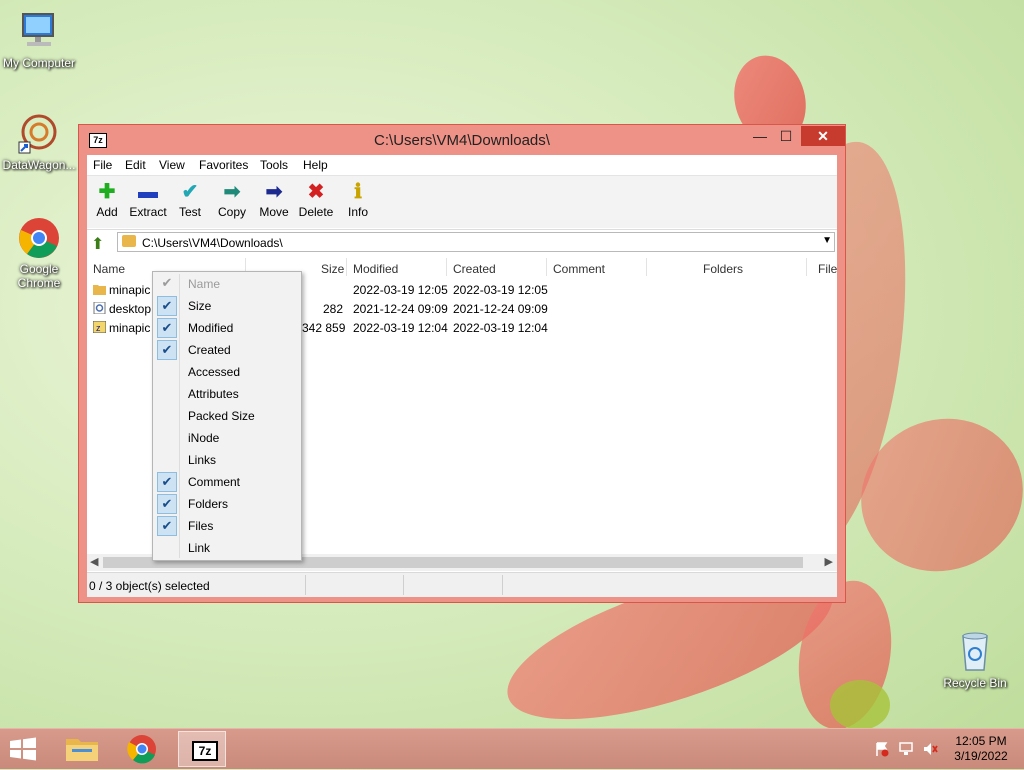  I want to click on taskbar-7zip: 7z, so click(202, 749).